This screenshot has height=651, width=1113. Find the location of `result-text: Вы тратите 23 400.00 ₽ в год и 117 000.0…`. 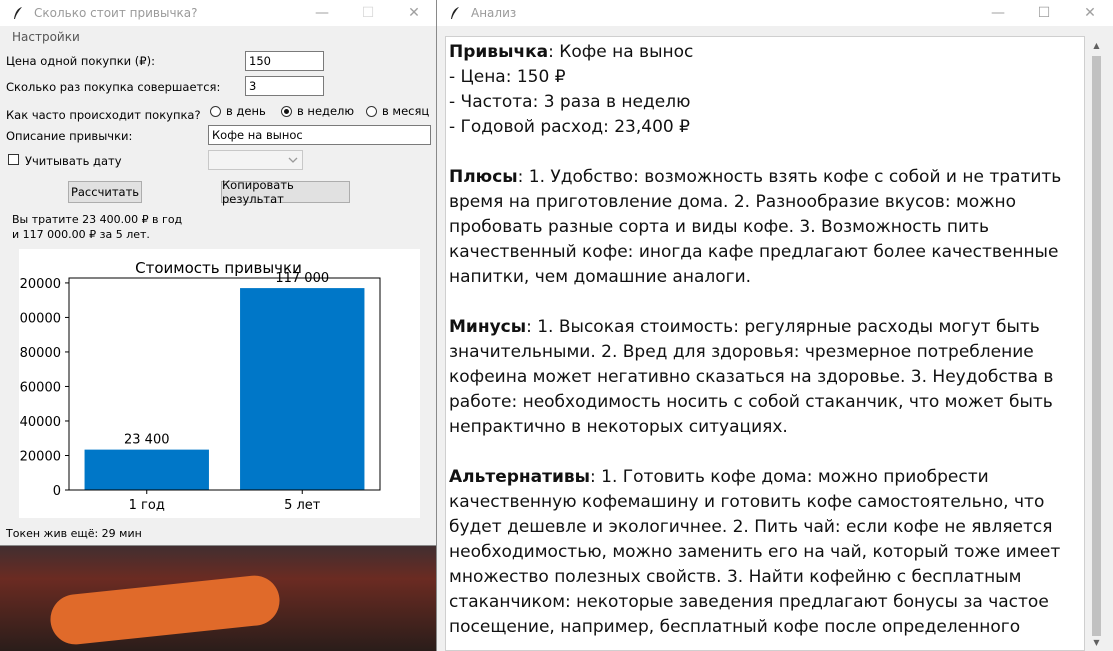

result-text: Вы тратите 23 400.00 ₽ в год и 117 000.0… is located at coordinates (97, 227).